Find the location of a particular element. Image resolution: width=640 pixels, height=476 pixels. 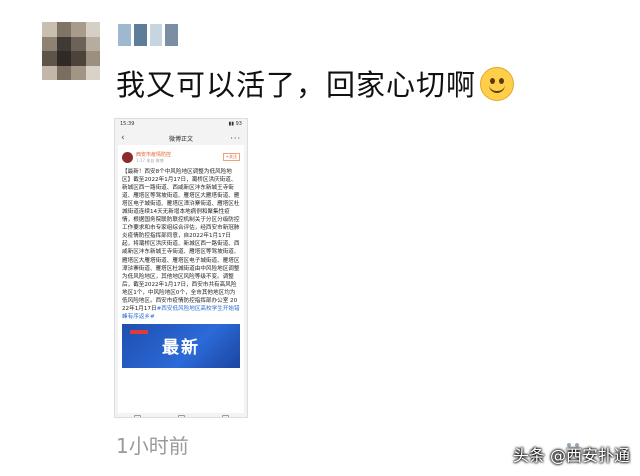

comment-icon is located at coordinates (181, 415).